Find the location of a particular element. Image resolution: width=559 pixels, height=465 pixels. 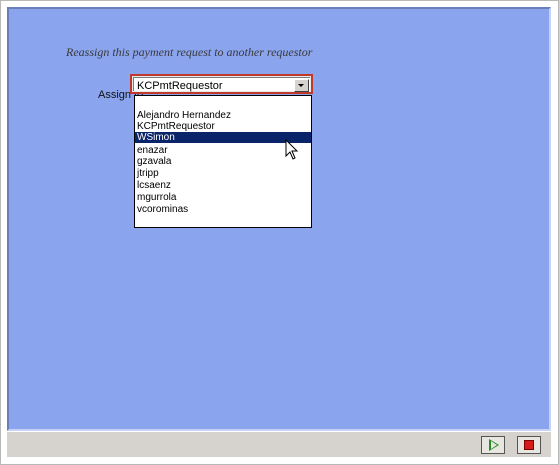

chevron-down-icon is located at coordinates (301, 85).